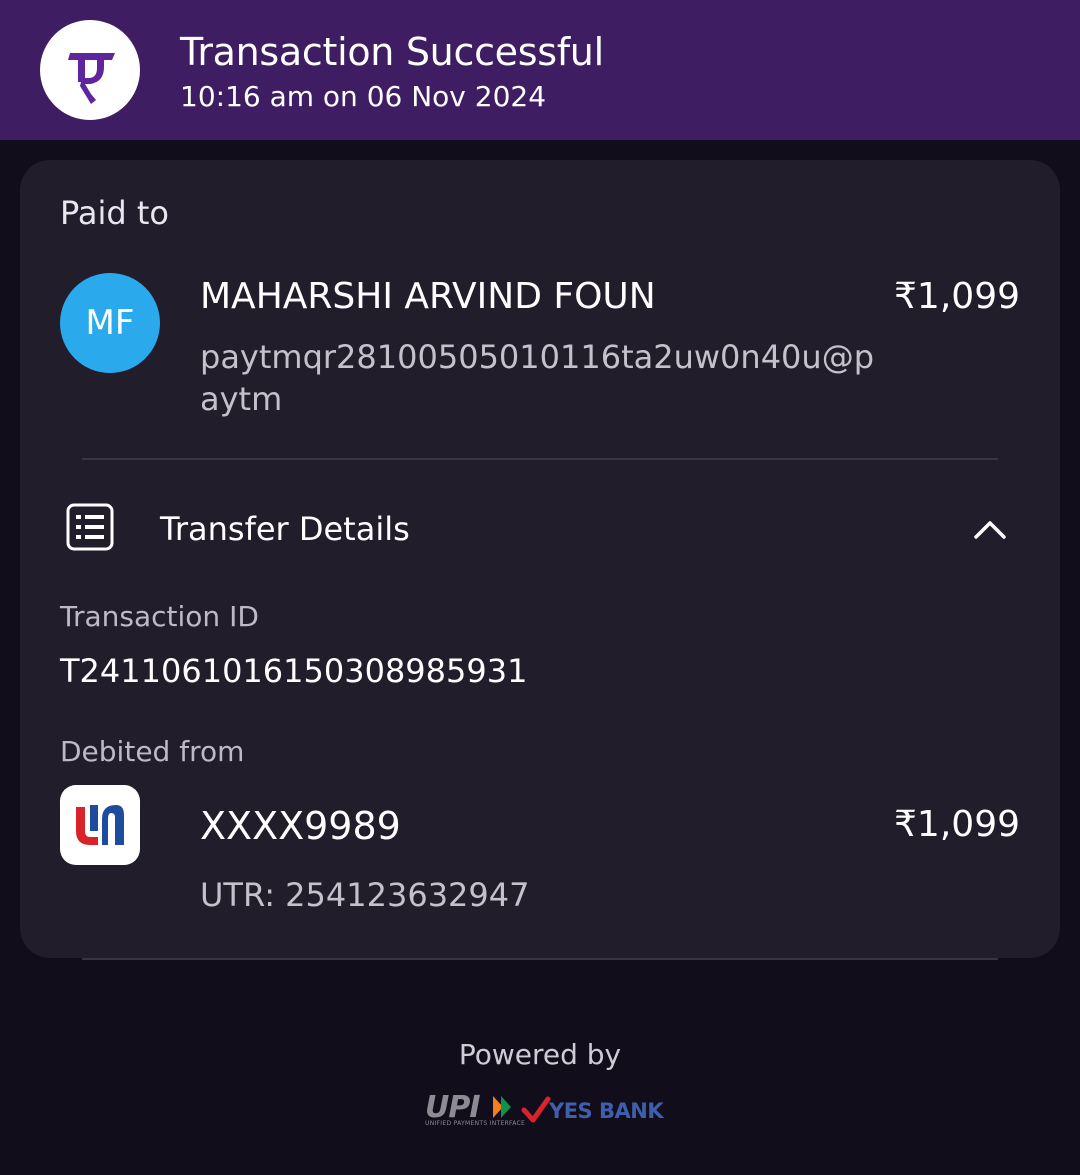 This screenshot has height=1175, width=1080. Describe the element at coordinates (606, 1111) in the screenshot. I see `yes-bank-logo: YES BANK` at that location.